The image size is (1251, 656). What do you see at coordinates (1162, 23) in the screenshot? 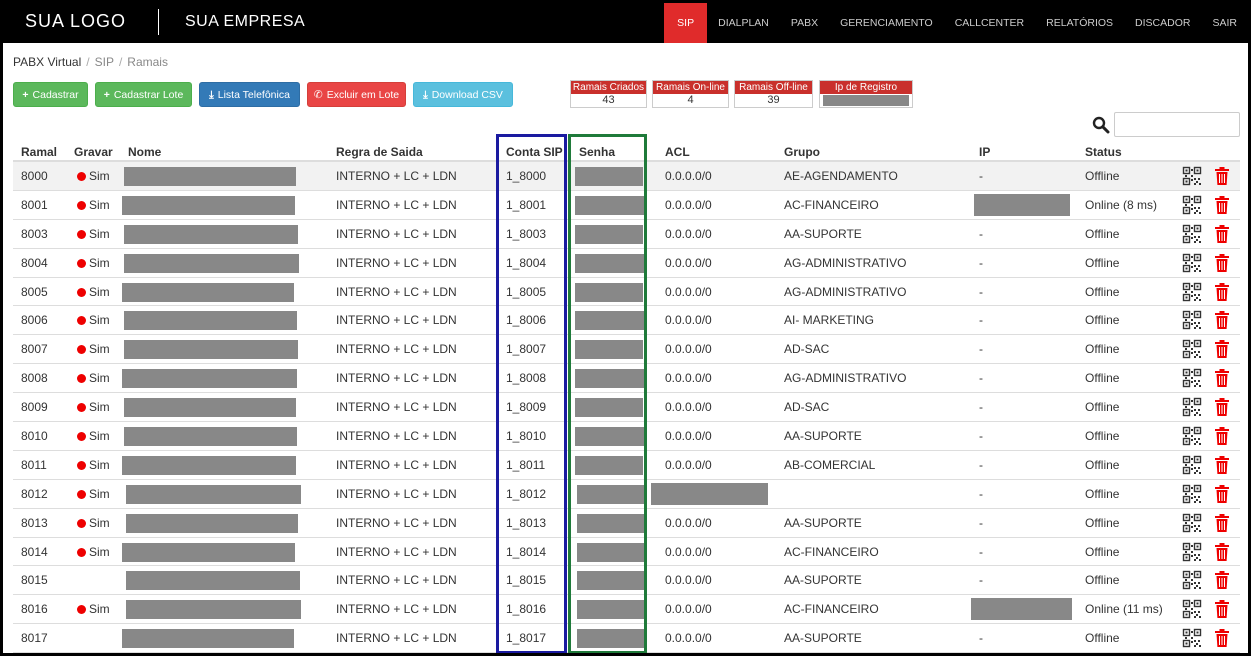
I see `nav-item-discador: DISCADOR` at bounding box center [1162, 23].